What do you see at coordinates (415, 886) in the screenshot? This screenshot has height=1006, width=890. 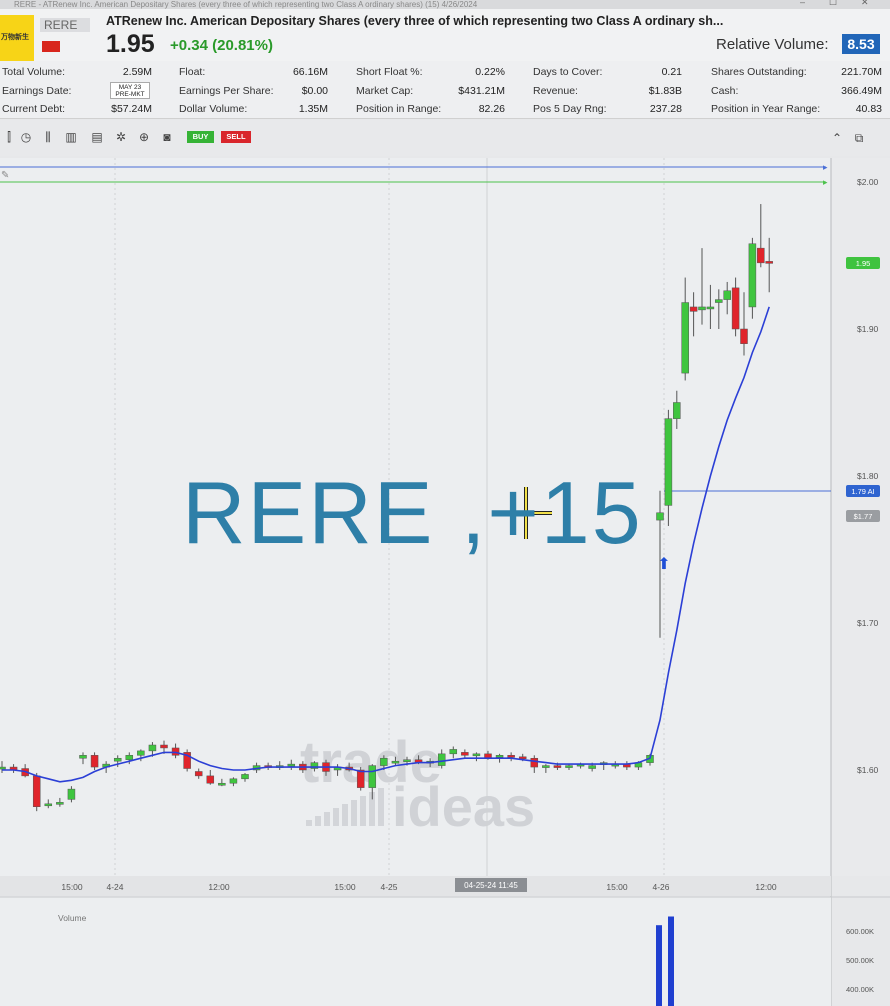 I see `x-axis-area` at bounding box center [415, 886].